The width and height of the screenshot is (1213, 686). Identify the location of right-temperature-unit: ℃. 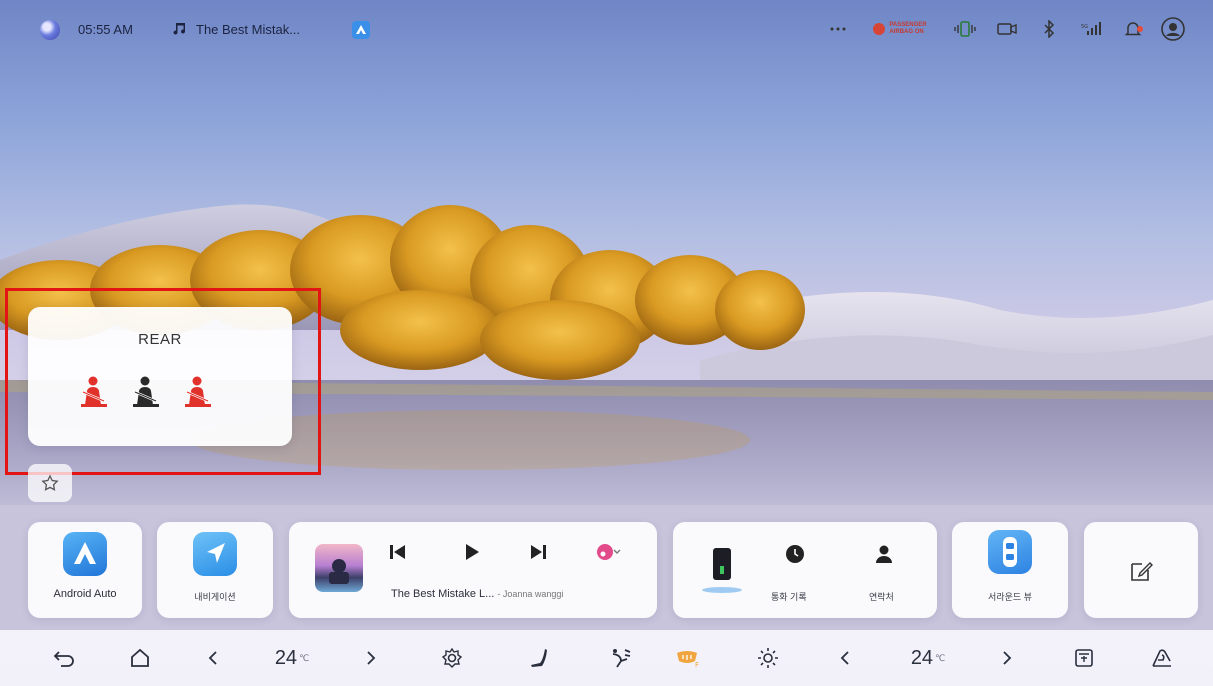
(940, 657).